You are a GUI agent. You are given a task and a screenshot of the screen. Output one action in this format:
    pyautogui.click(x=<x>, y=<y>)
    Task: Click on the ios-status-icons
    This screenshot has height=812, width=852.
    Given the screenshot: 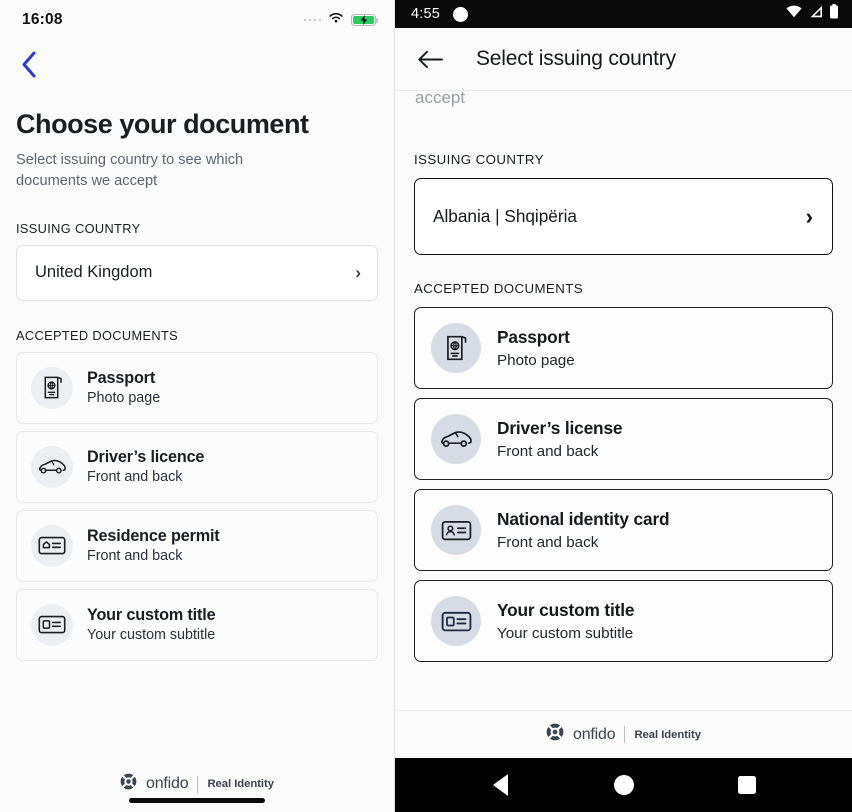 What is the action you would take?
    pyautogui.click(x=341, y=20)
    